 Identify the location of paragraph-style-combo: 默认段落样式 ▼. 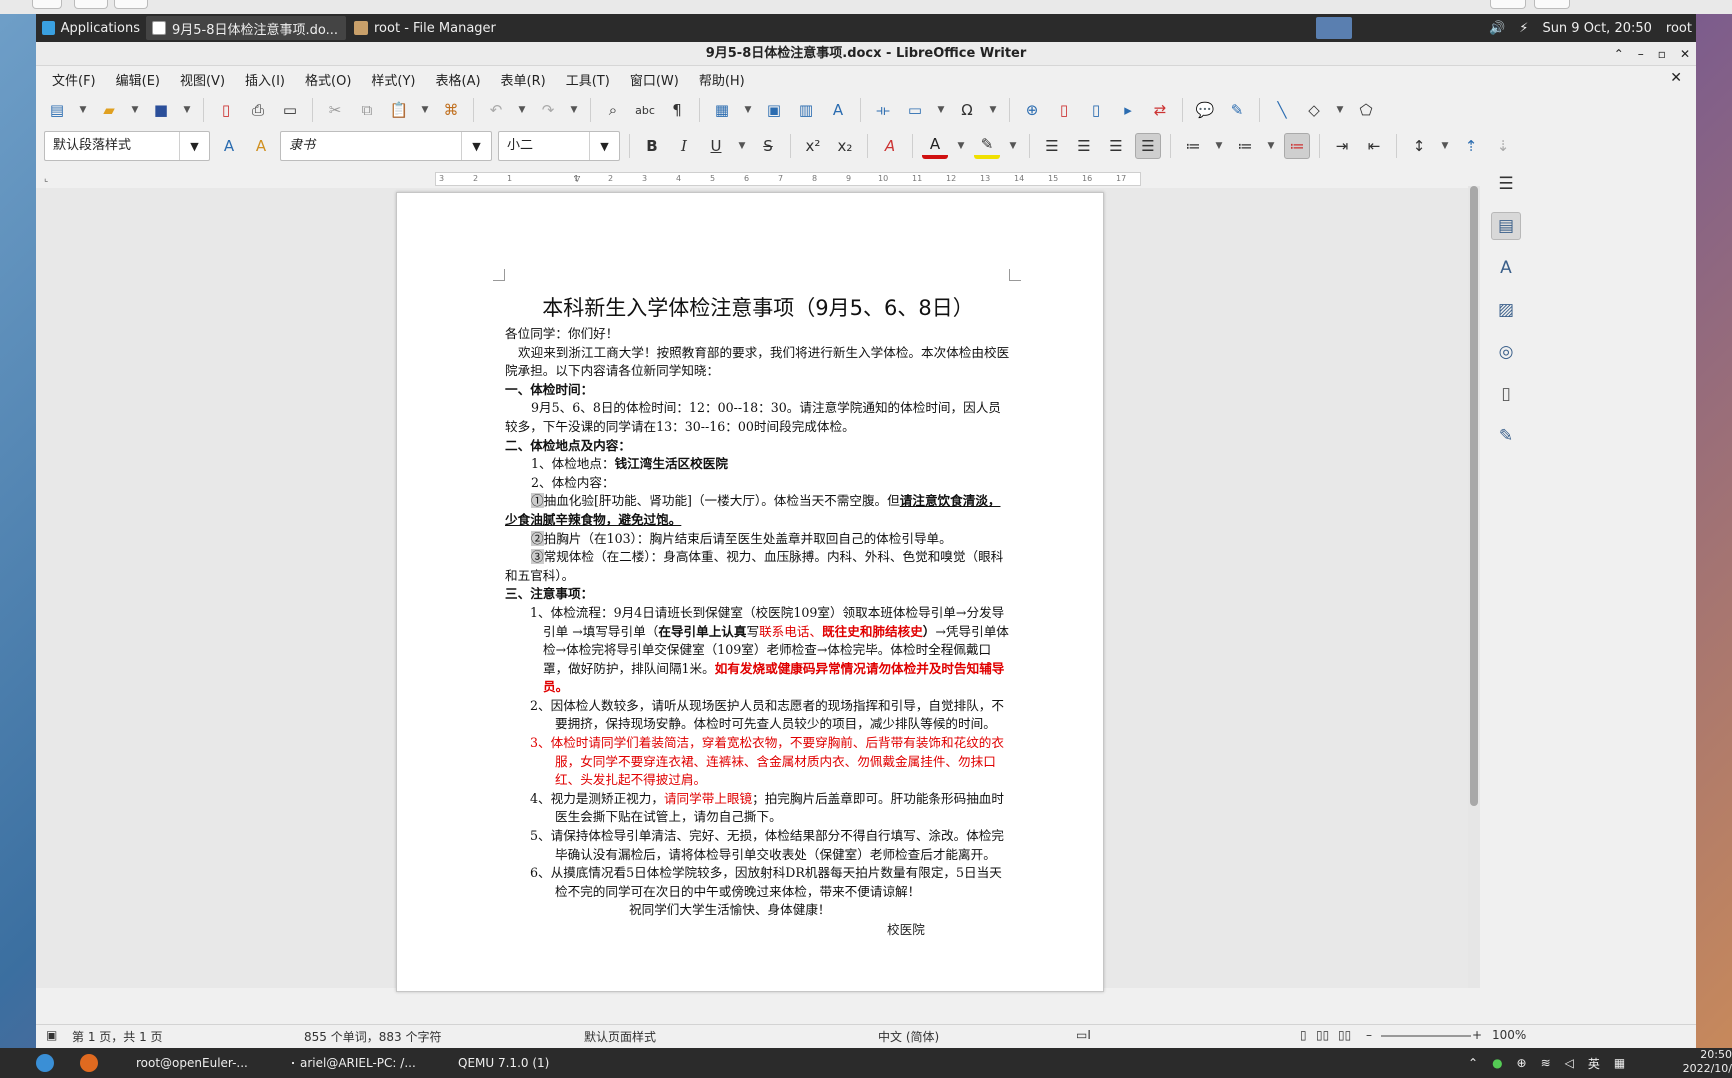
(127, 146).